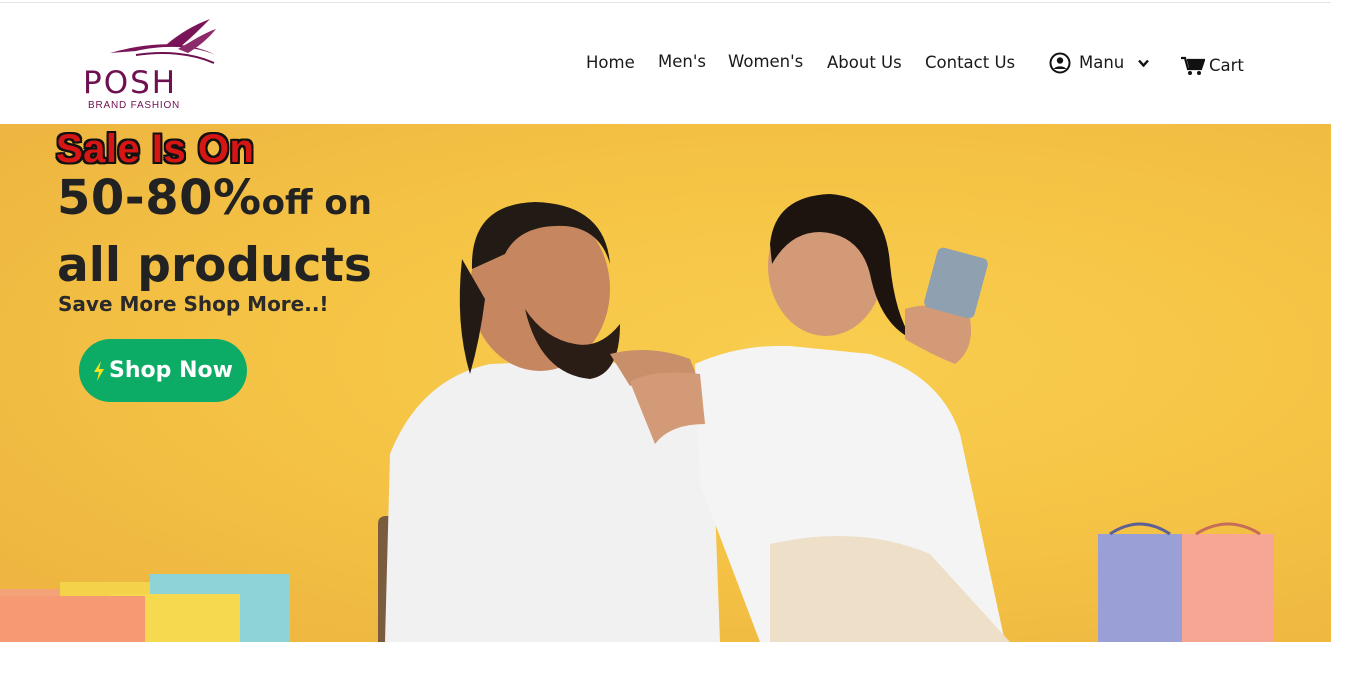 This screenshot has height=685, width=1350. What do you see at coordinates (316, 203) in the screenshot?
I see `discount-suffix: off on` at bounding box center [316, 203].